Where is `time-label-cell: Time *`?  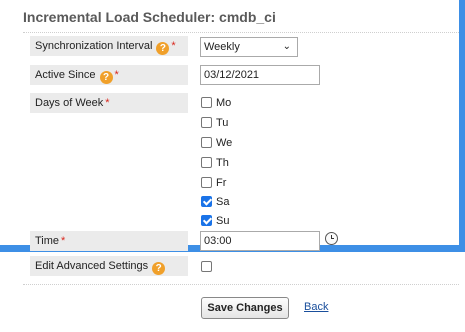 time-label-cell: Time * is located at coordinates (109, 241).